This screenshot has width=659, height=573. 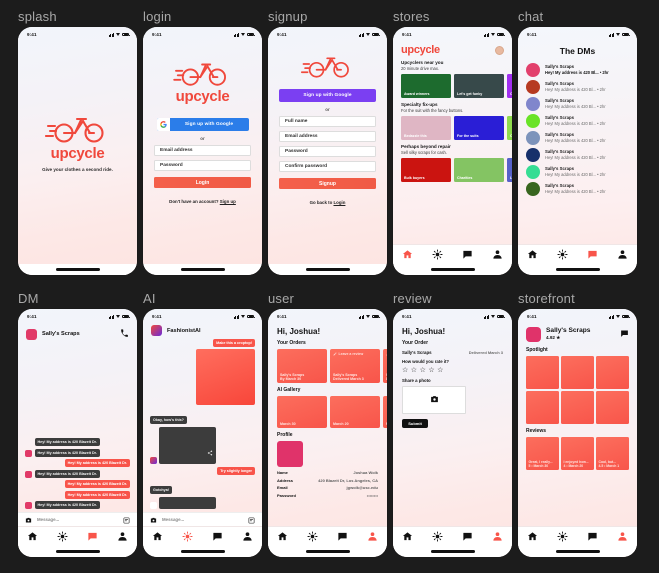 What do you see at coordinates (210, 452) in the screenshot?
I see `share-icon` at bounding box center [210, 452].